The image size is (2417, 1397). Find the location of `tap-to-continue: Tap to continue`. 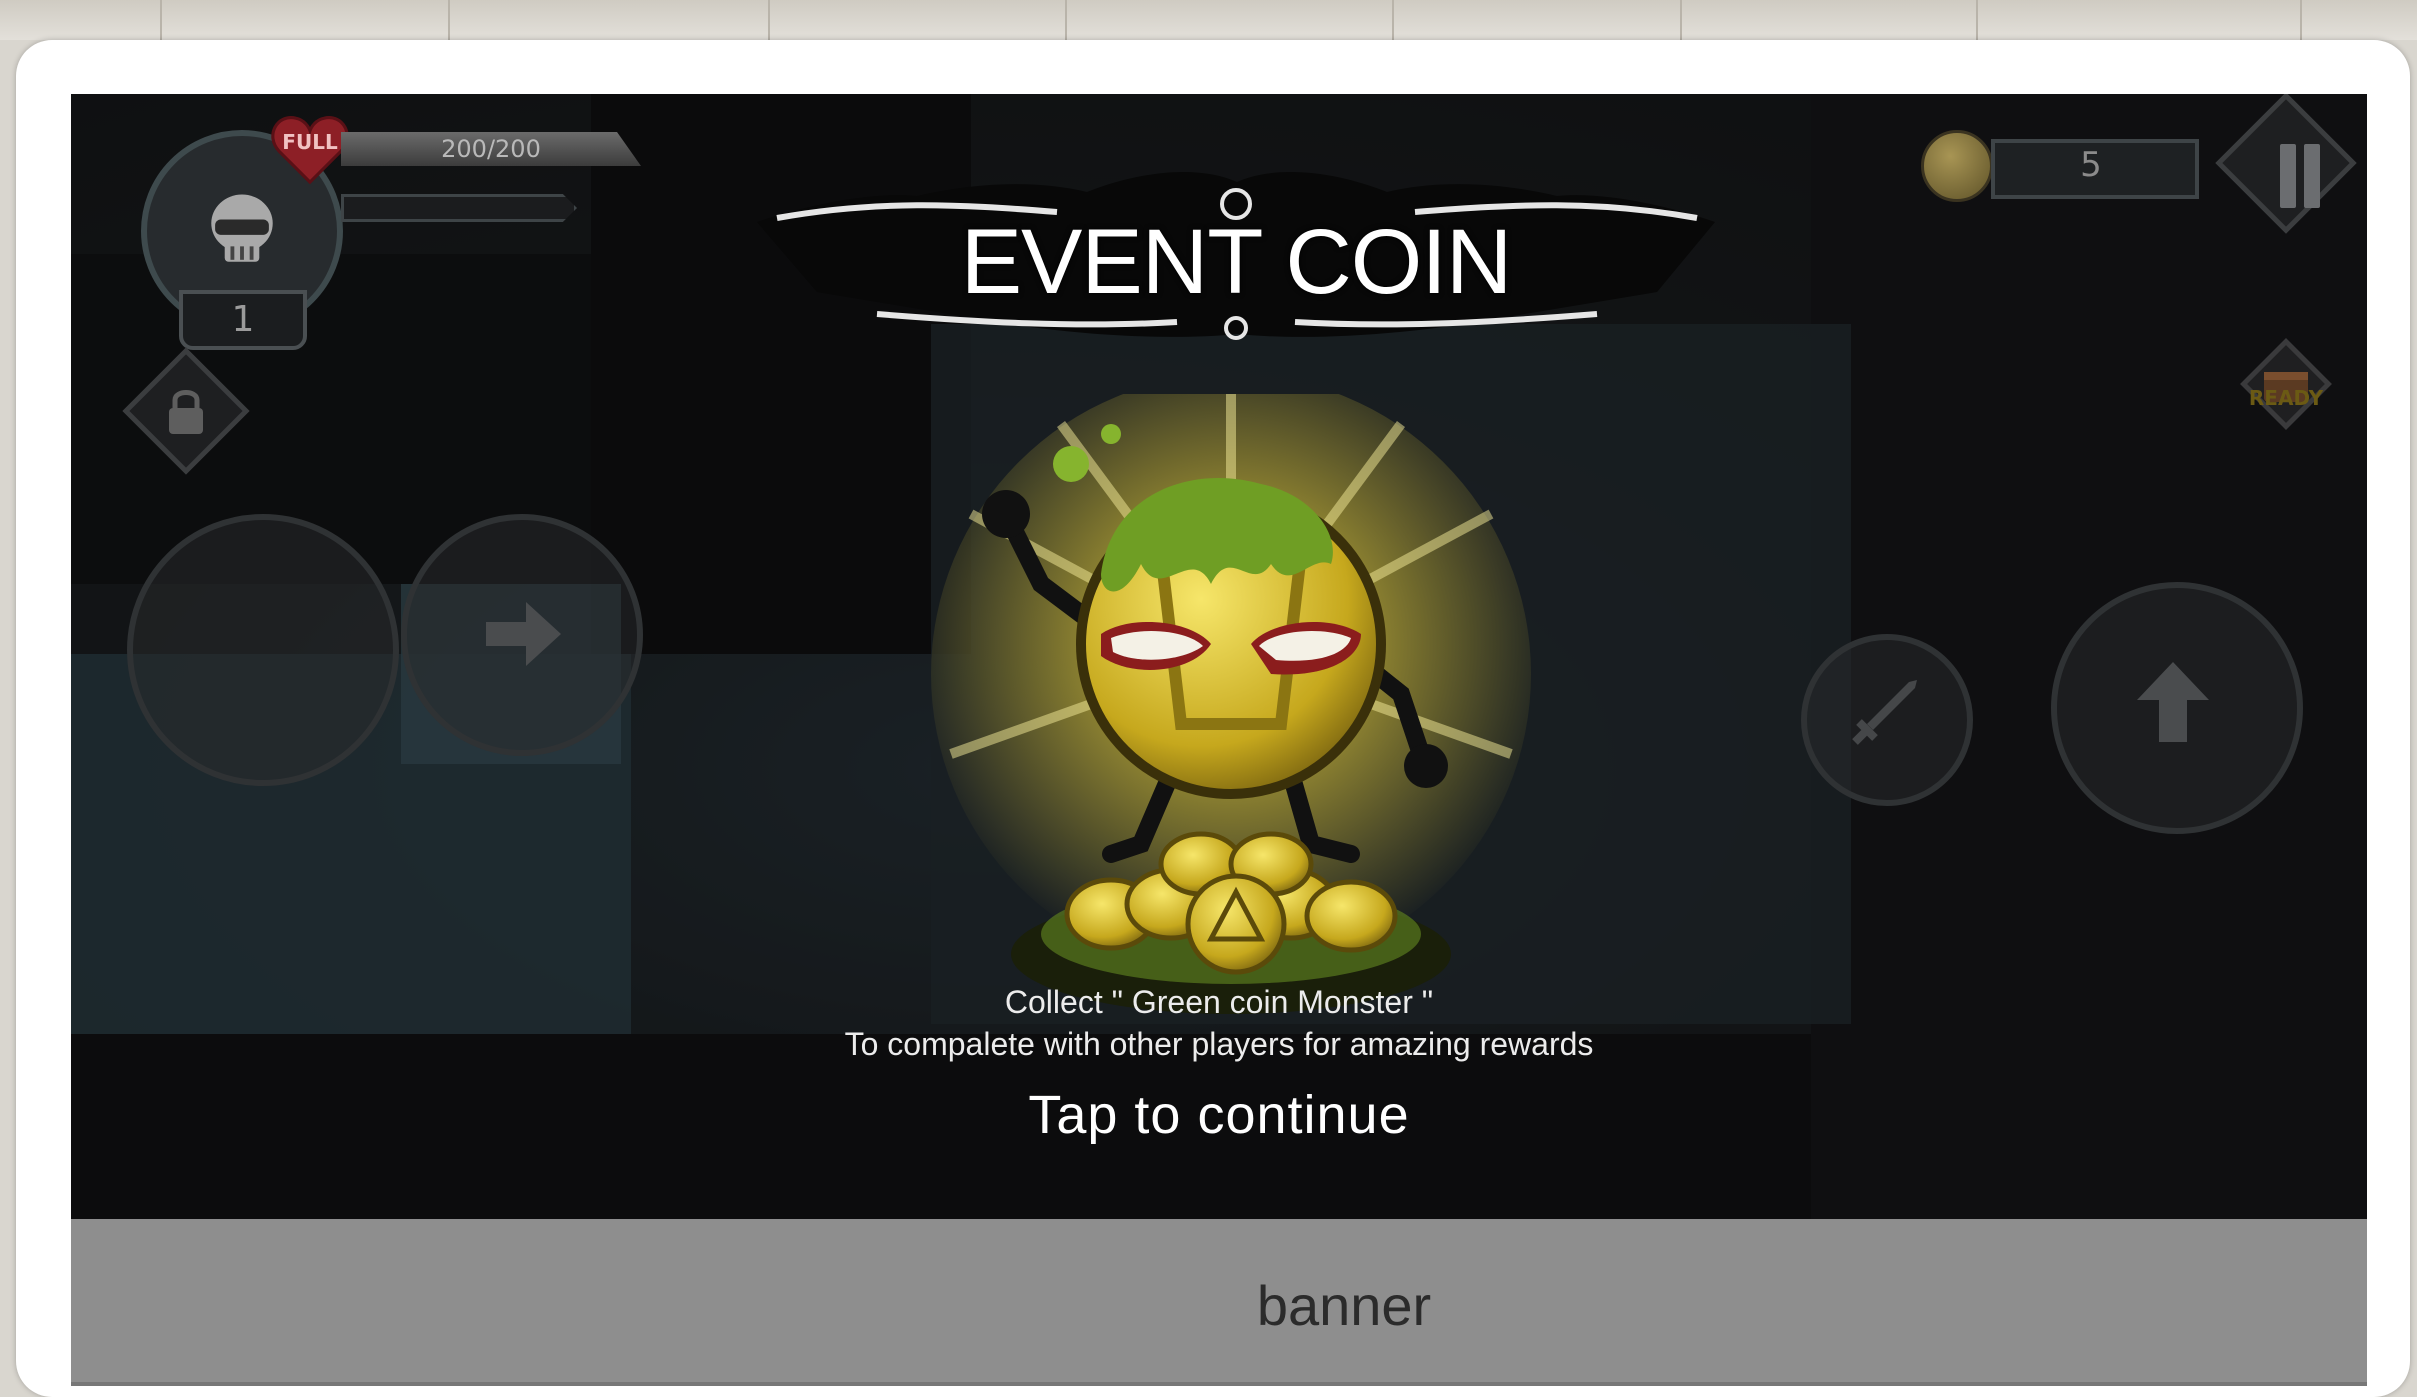

tap-to-continue: Tap to continue is located at coordinates (1219, 1115).